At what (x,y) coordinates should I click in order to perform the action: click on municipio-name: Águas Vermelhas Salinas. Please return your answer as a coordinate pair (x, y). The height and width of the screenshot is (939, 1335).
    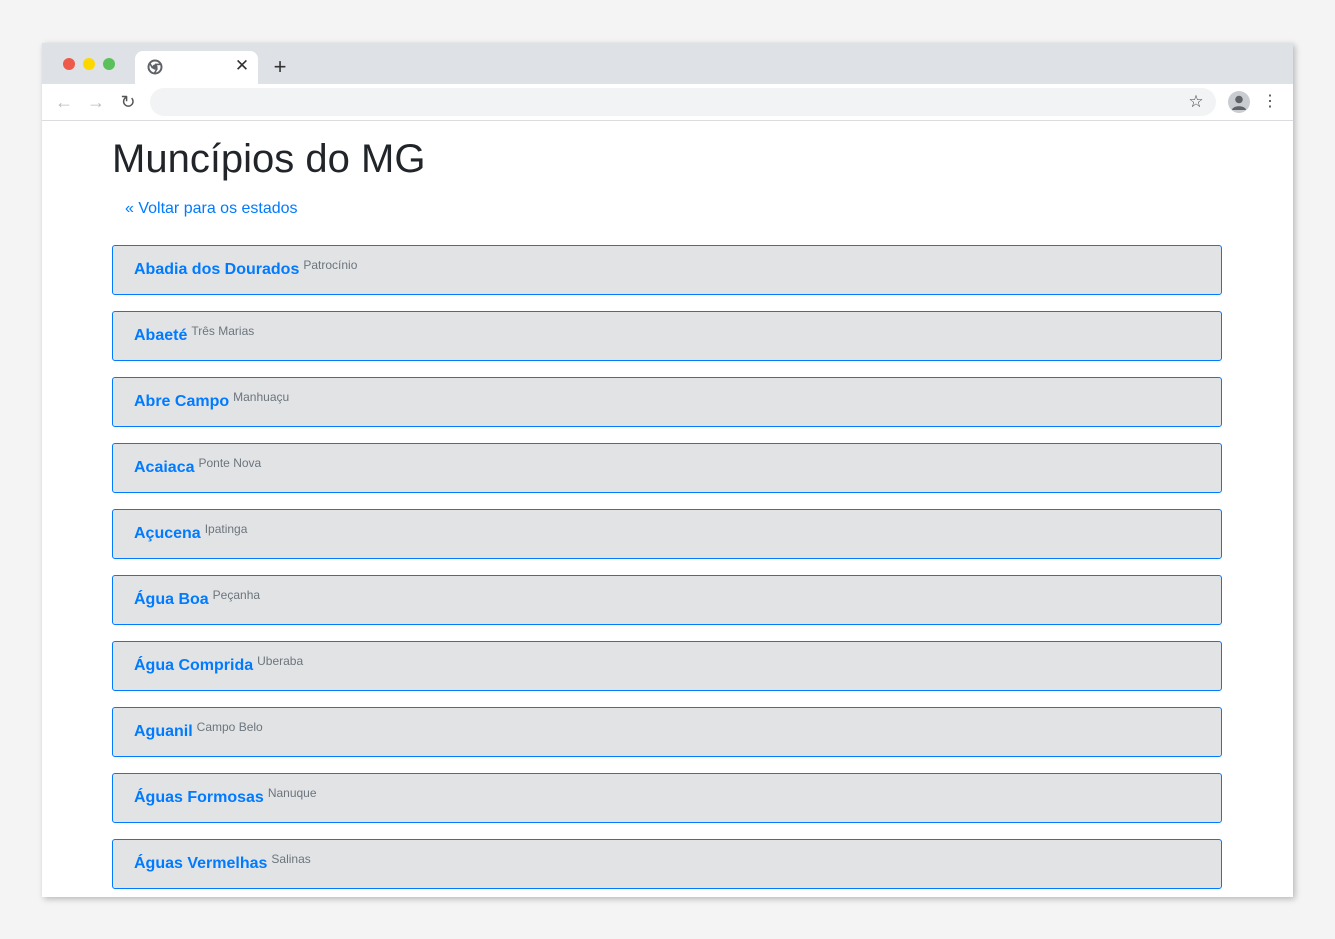
    Looking at the image, I should click on (222, 863).